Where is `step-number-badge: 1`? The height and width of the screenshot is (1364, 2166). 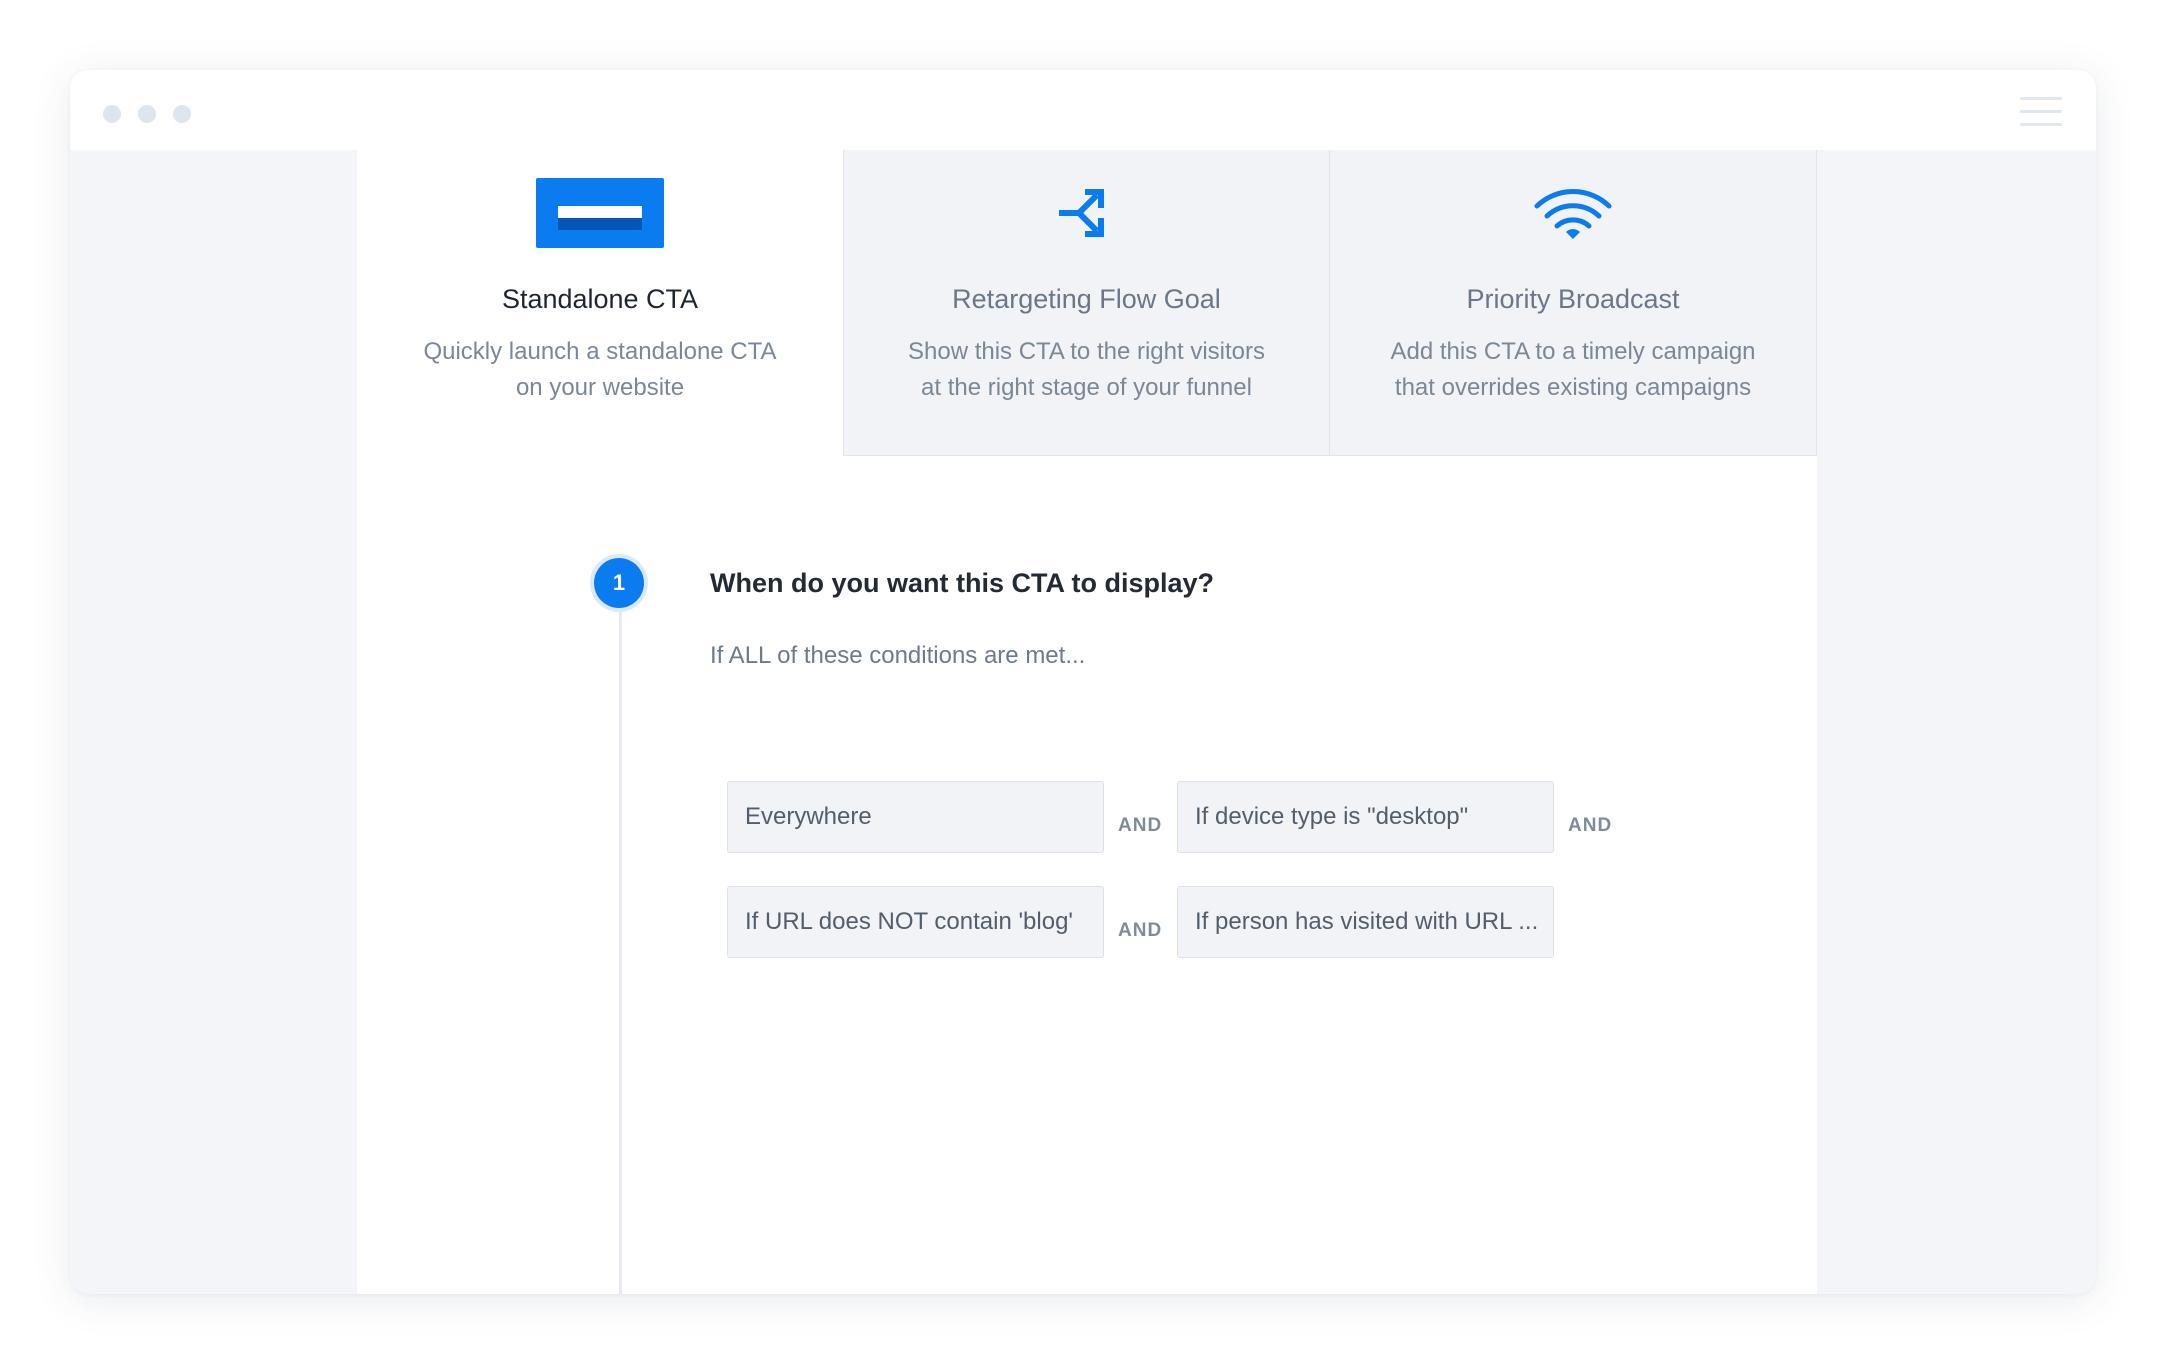
step-number-badge: 1 is located at coordinates (619, 583).